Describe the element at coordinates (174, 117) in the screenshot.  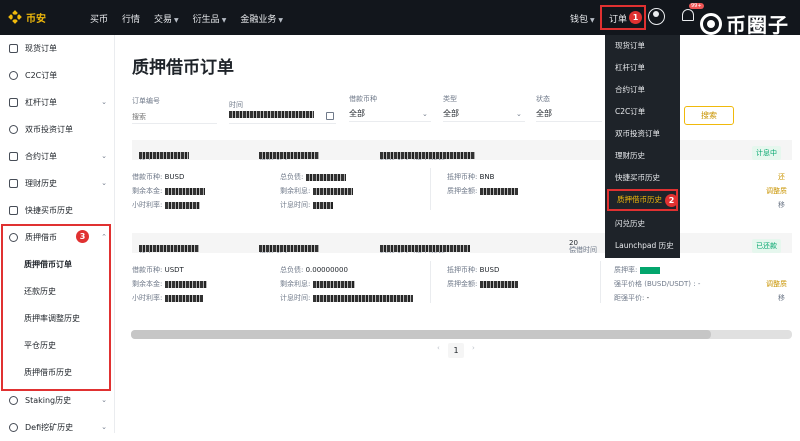
I see `order-no-search-input` at that location.